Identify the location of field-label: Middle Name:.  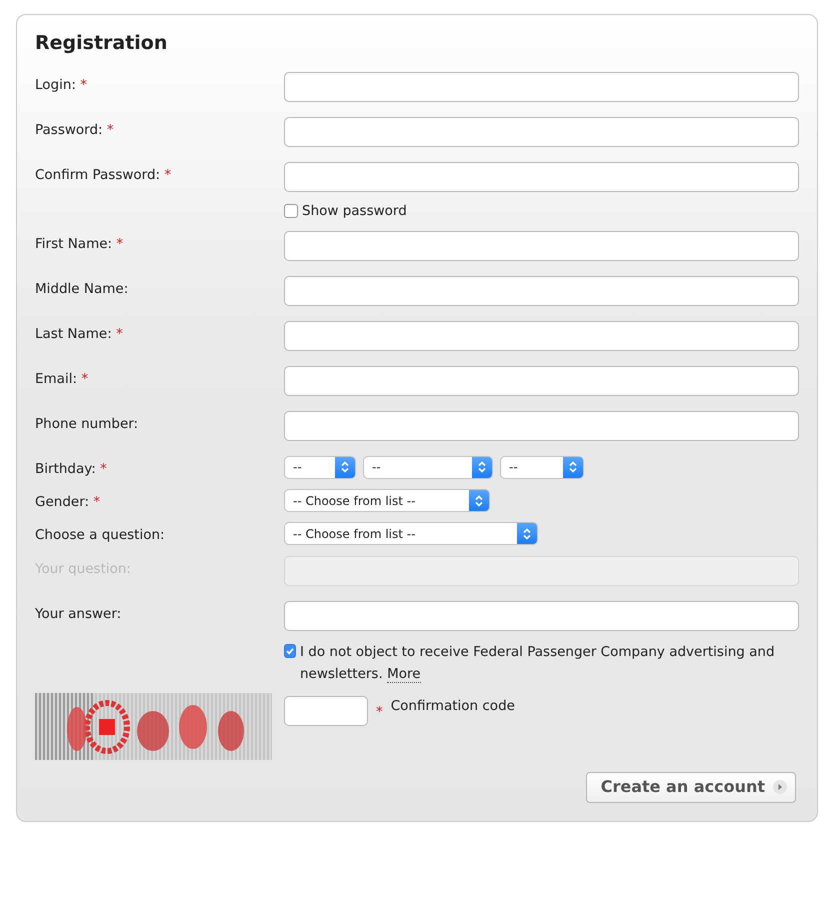
(81, 288).